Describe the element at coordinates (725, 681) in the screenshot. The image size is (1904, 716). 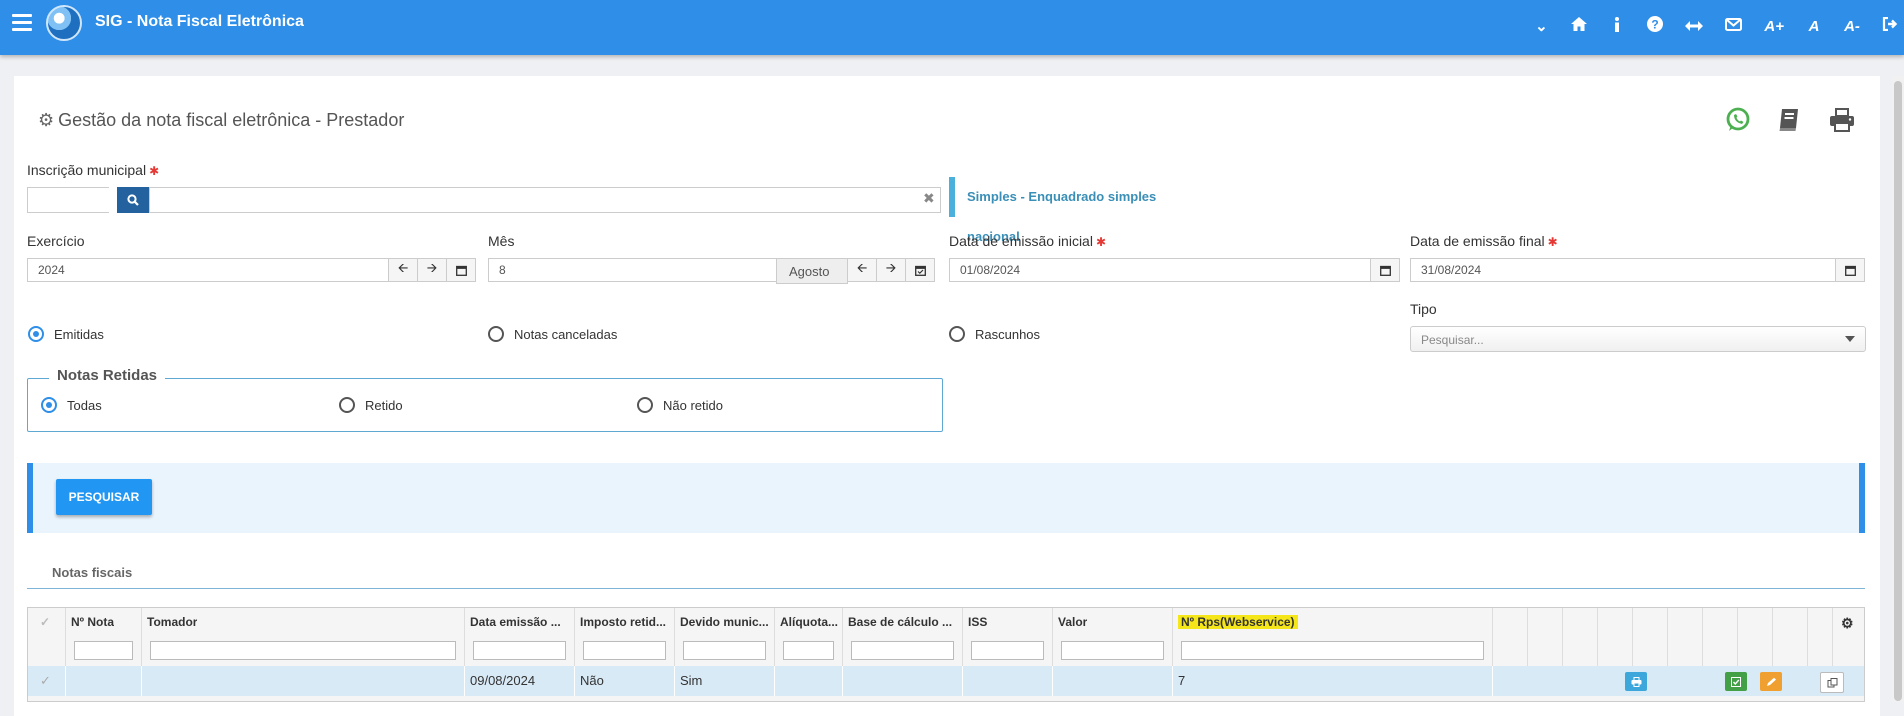
I see `cell-devido-municipio: Sim` at that location.